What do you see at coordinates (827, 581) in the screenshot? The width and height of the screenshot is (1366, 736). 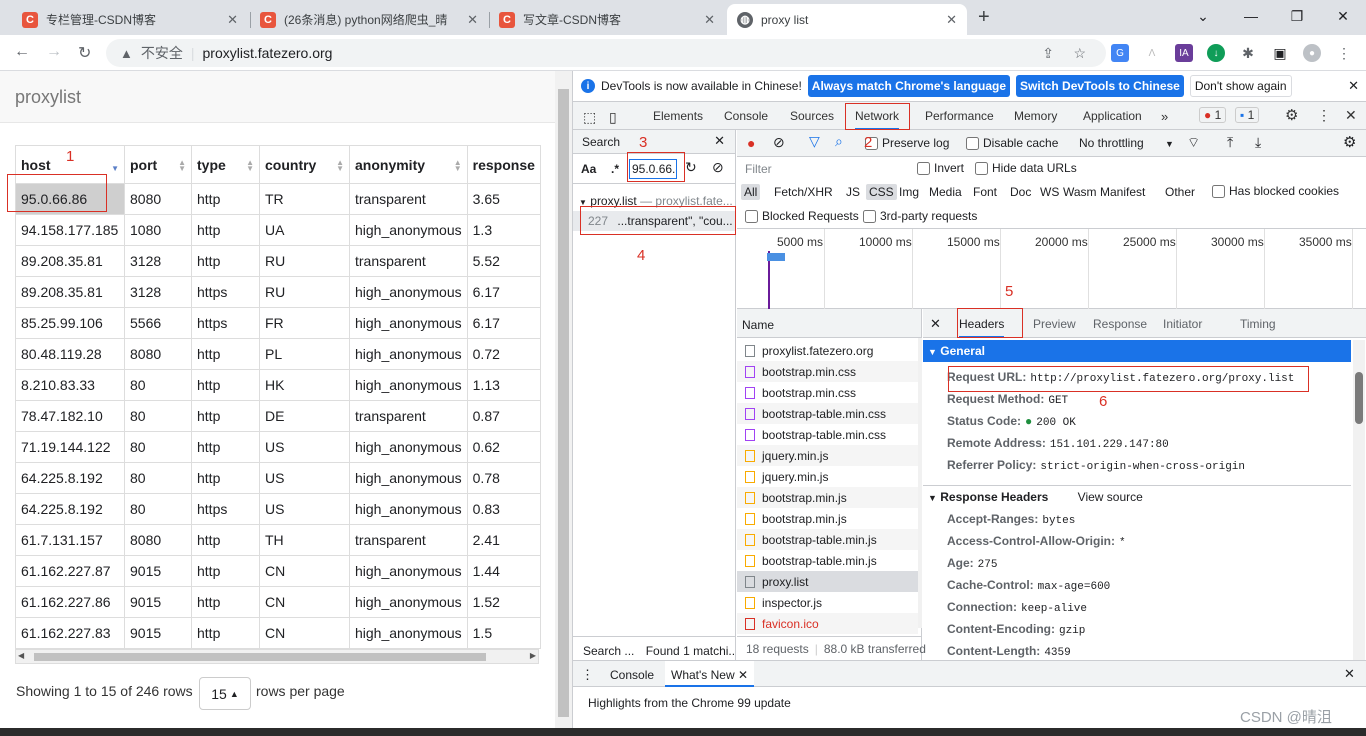 I see `request-row: proxy.list` at bounding box center [827, 581].